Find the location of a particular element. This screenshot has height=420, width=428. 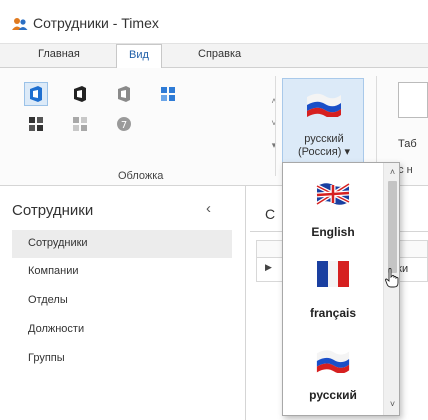

ribbon-tabs: Главная Вид Справка is located at coordinates (214, 56).